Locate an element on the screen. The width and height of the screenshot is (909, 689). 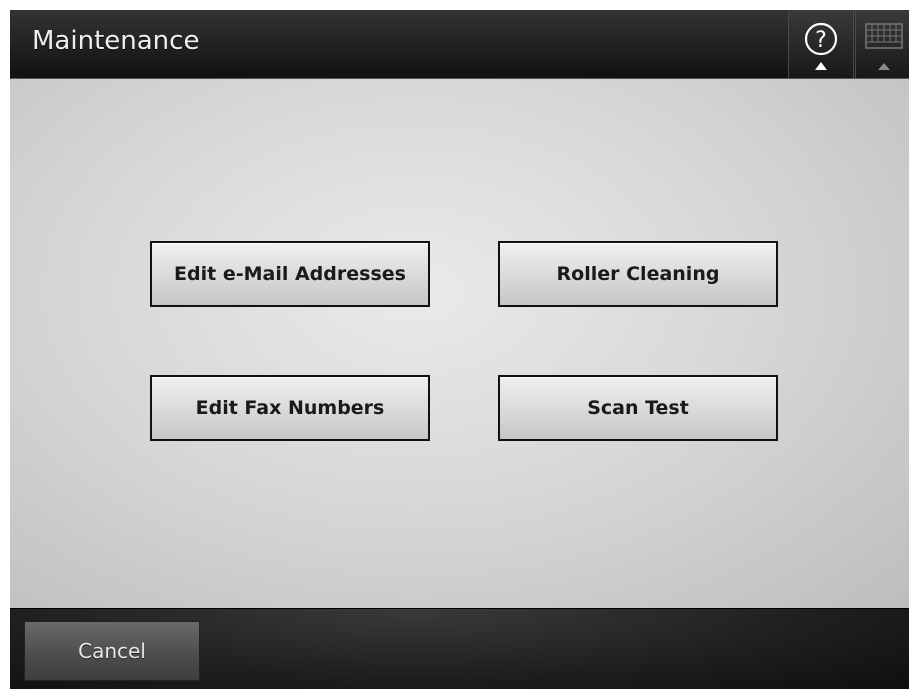
cancel-button: Cancel is located at coordinates (112, 651).